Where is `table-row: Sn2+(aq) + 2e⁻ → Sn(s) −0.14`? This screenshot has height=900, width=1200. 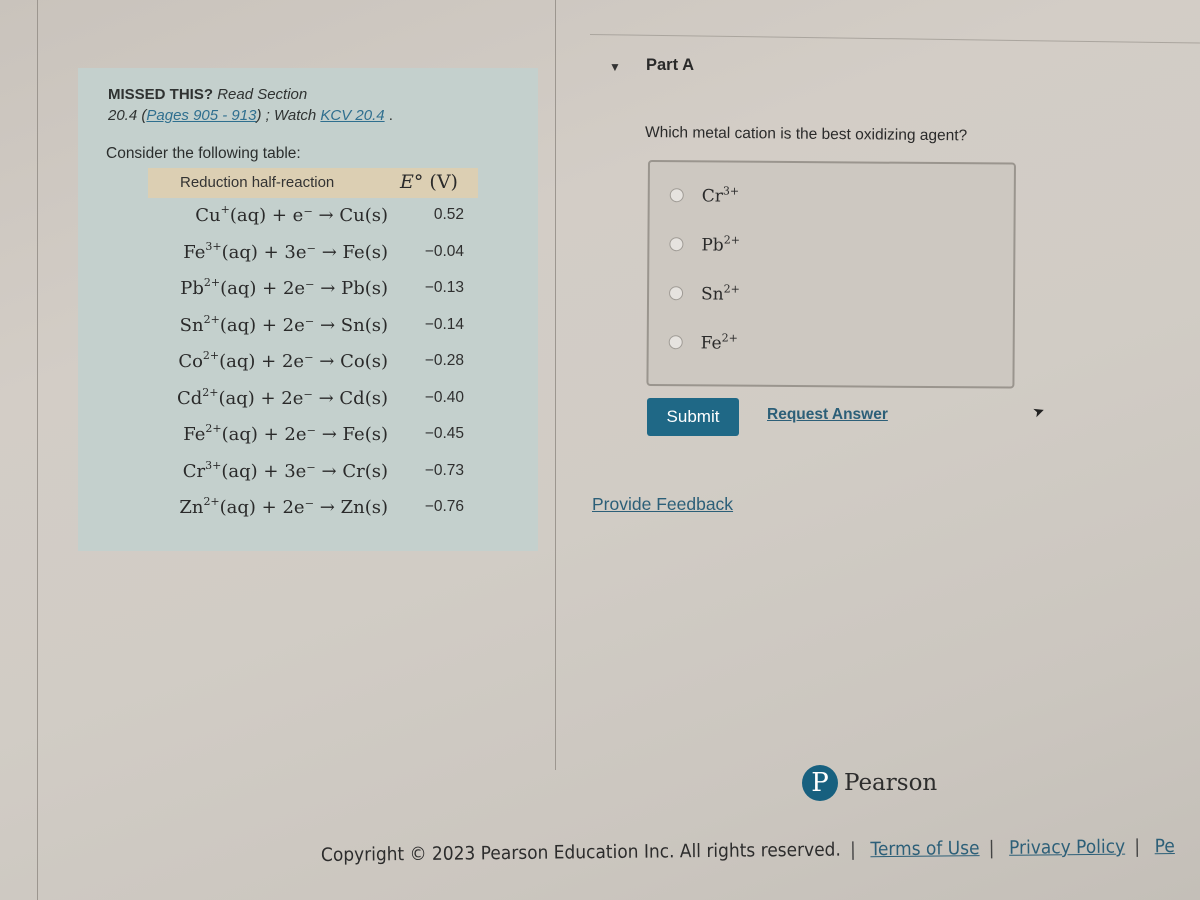 table-row: Sn2+(aq) + 2e⁻ → Sn(s) −0.14 is located at coordinates (308, 331).